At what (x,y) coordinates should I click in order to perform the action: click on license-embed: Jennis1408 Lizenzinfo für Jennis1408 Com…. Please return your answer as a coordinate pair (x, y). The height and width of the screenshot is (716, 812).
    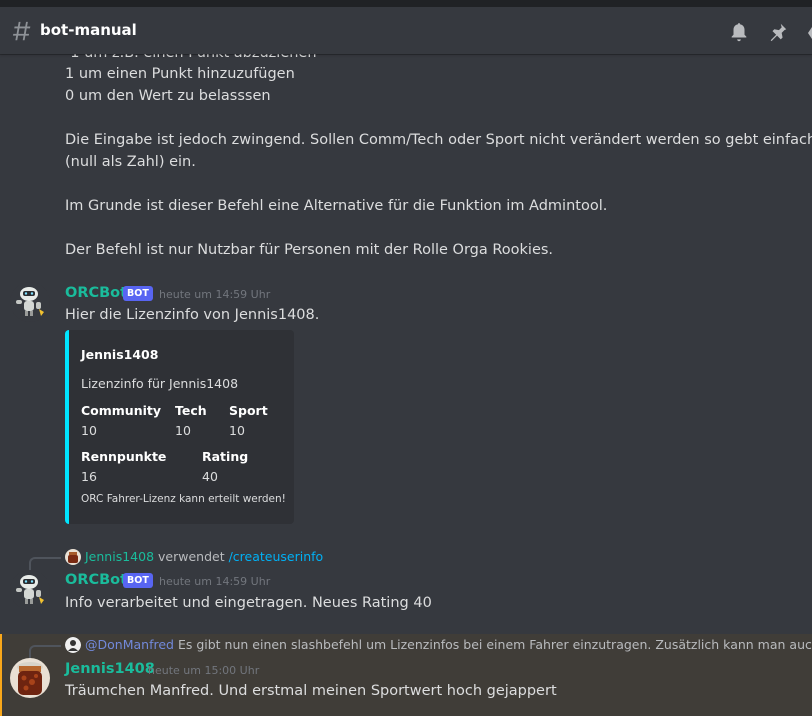
    Looking at the image, I should click on (179, 427).